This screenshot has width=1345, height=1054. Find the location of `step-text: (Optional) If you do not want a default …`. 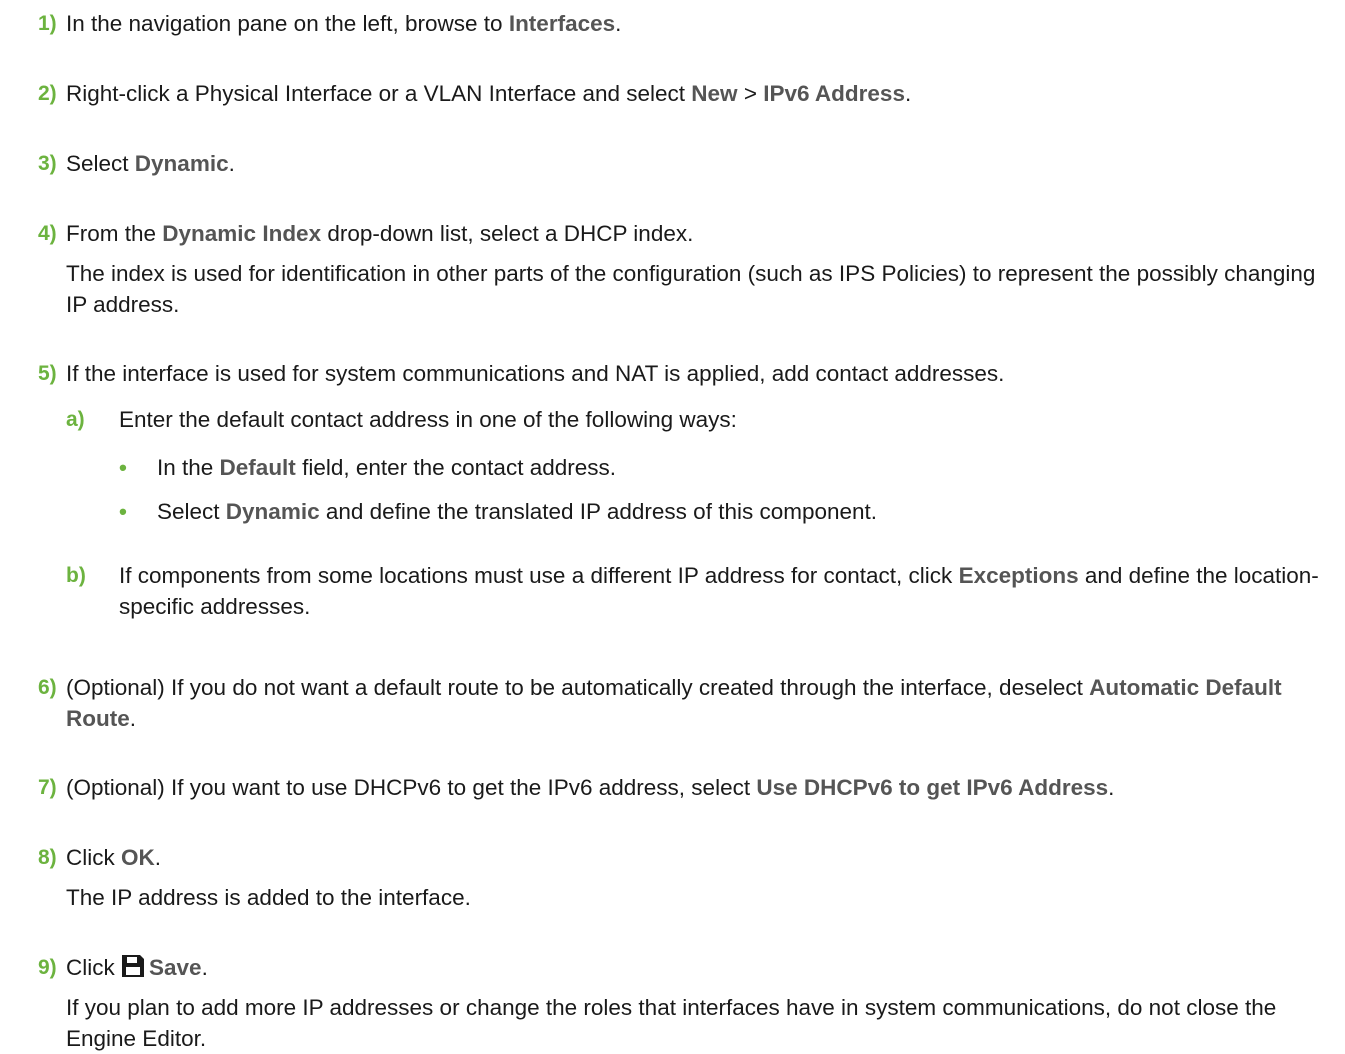

step-text: (Optional) If you do not want a default … is located at coordinates (674, 703).